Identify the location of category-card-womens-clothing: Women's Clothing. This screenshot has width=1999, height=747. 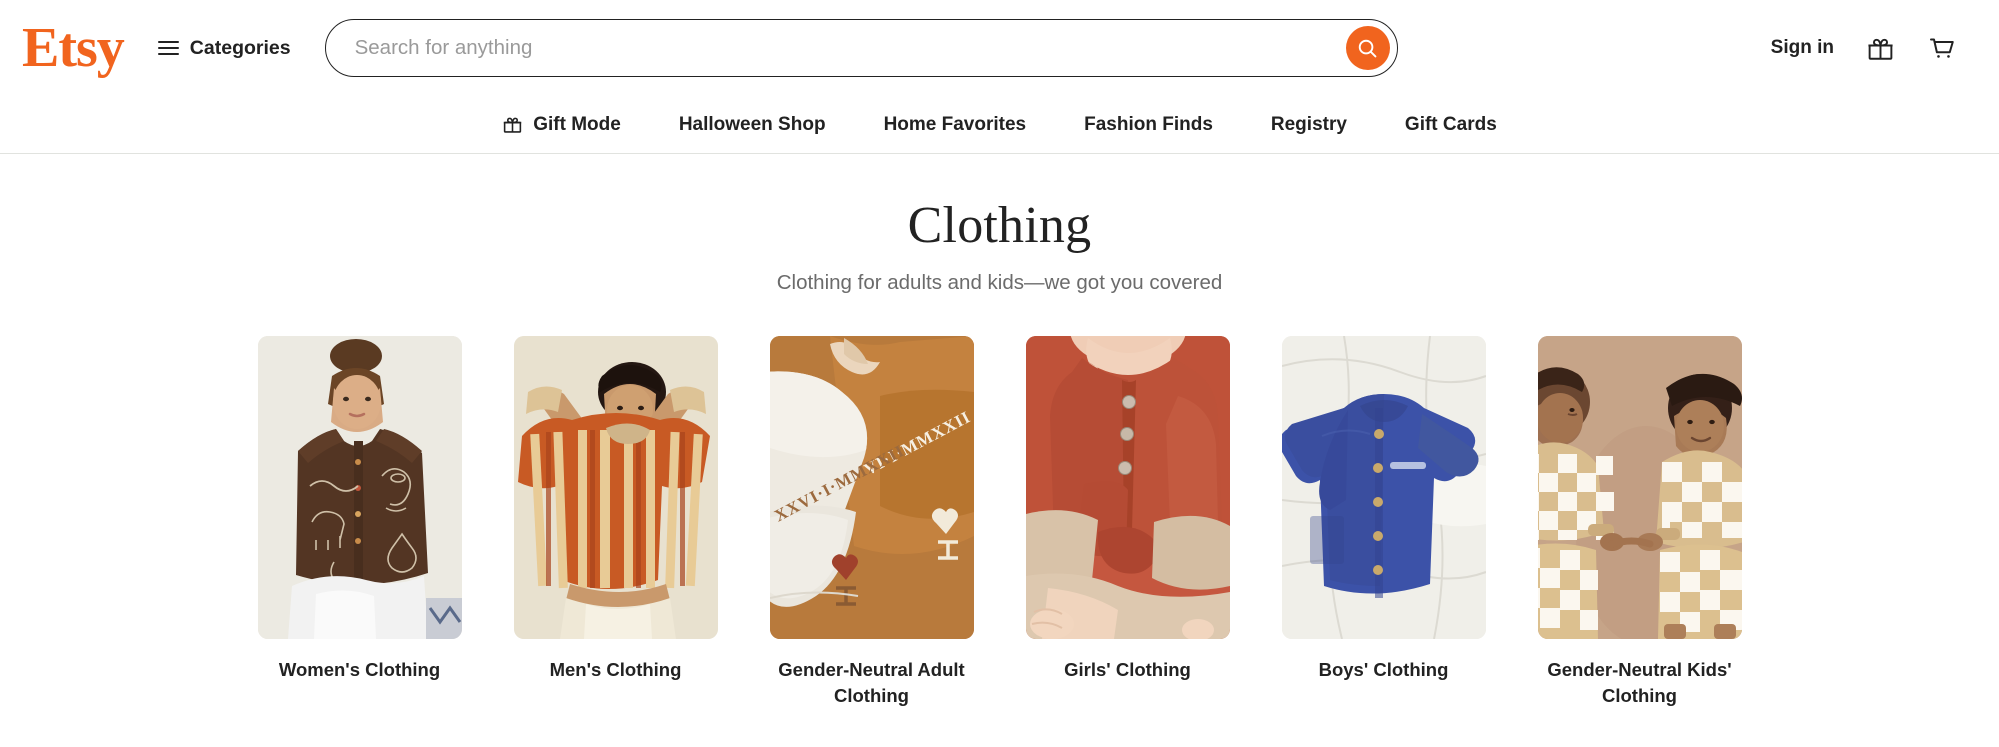
(359, 509).